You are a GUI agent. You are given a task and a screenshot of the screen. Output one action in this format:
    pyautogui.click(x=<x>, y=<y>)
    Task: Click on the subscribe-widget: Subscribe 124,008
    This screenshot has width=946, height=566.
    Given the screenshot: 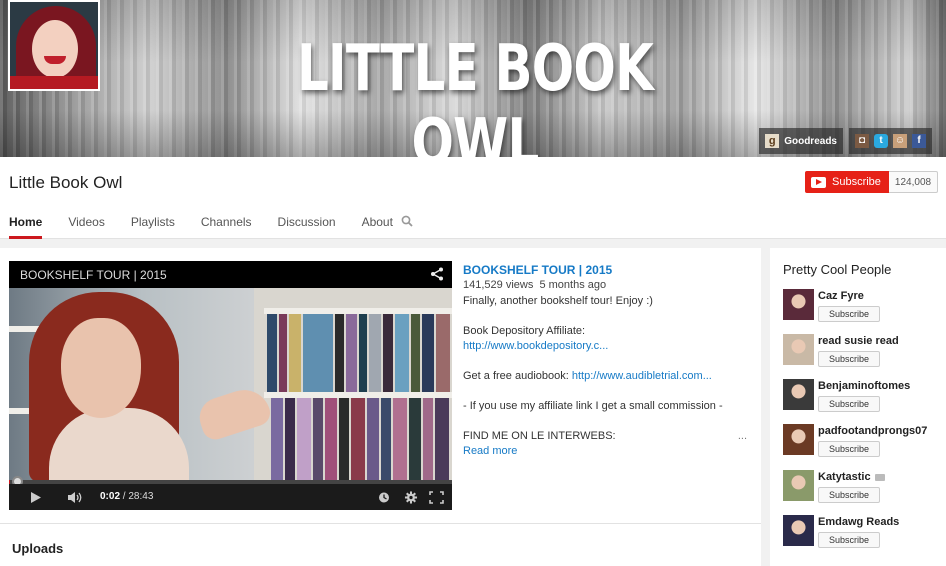 What is the action you would take?
    pyautogui.click(x=872, y=182)
    